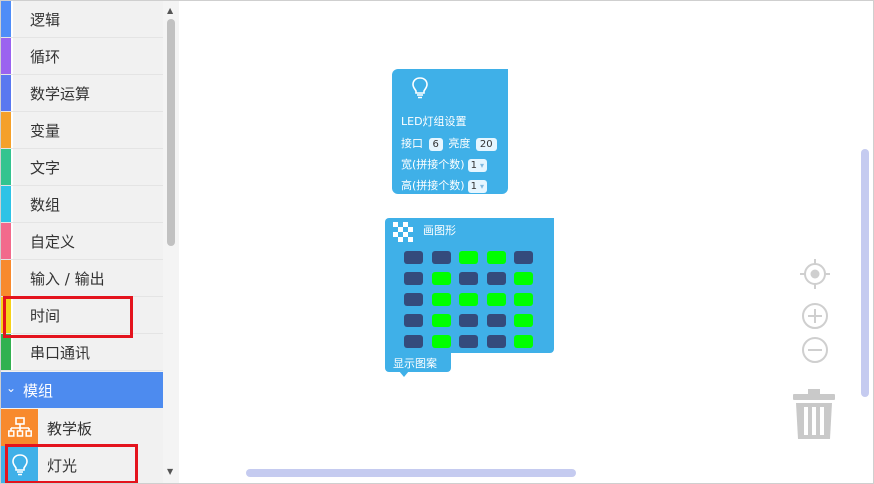 This screenshot has width=874, height=484. What do you see at coordinates (82, 167) in the screenshot?
I see `category-item: 文字` at bounding box center [82, 167].